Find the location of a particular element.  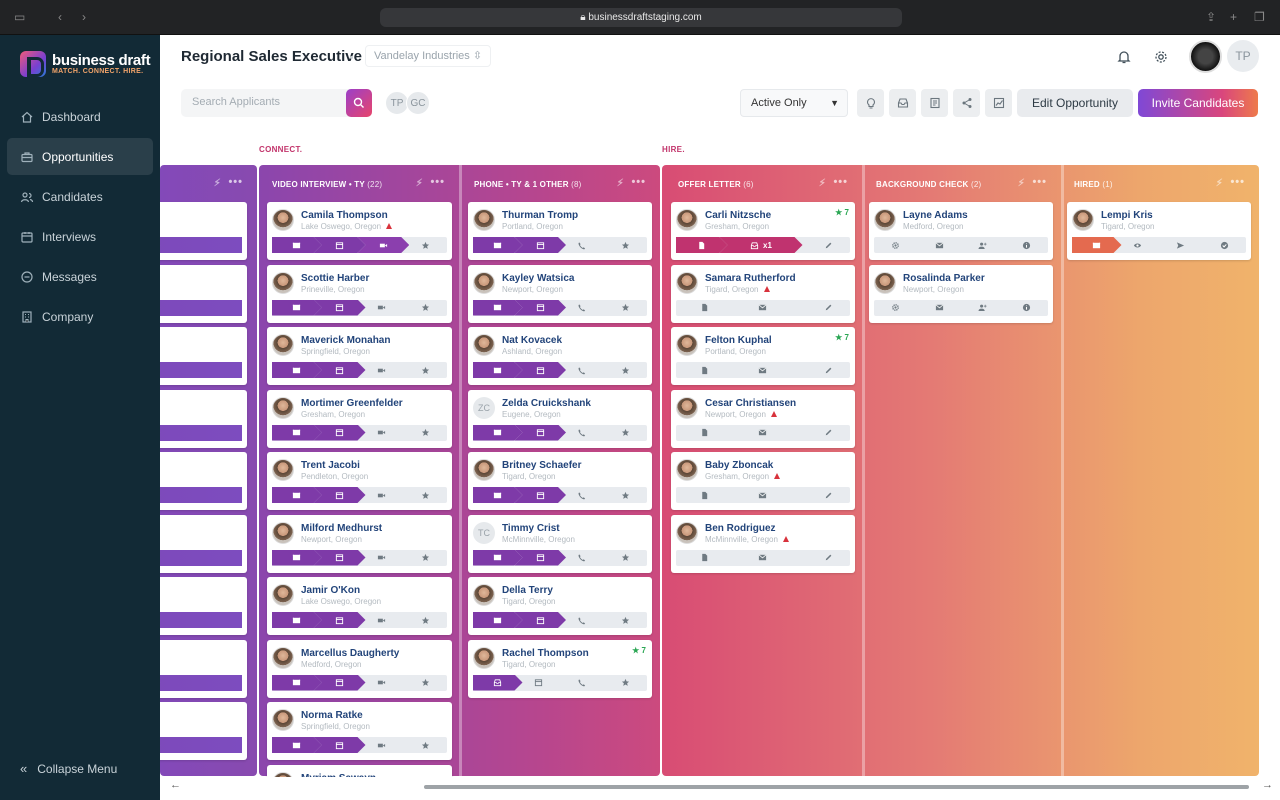

candidate-card: TC Timmy Crist McMinnville, Oregon is located at coordinates (560, 543).